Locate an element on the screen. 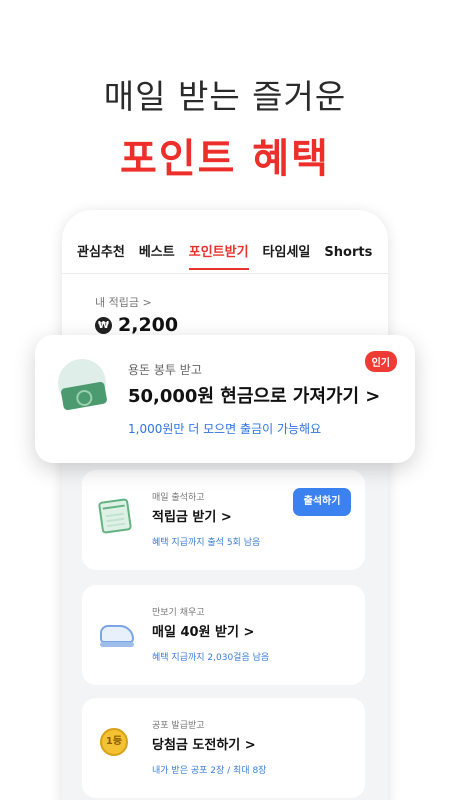  won-icon: ₩ is located at coordinates (103, 325).